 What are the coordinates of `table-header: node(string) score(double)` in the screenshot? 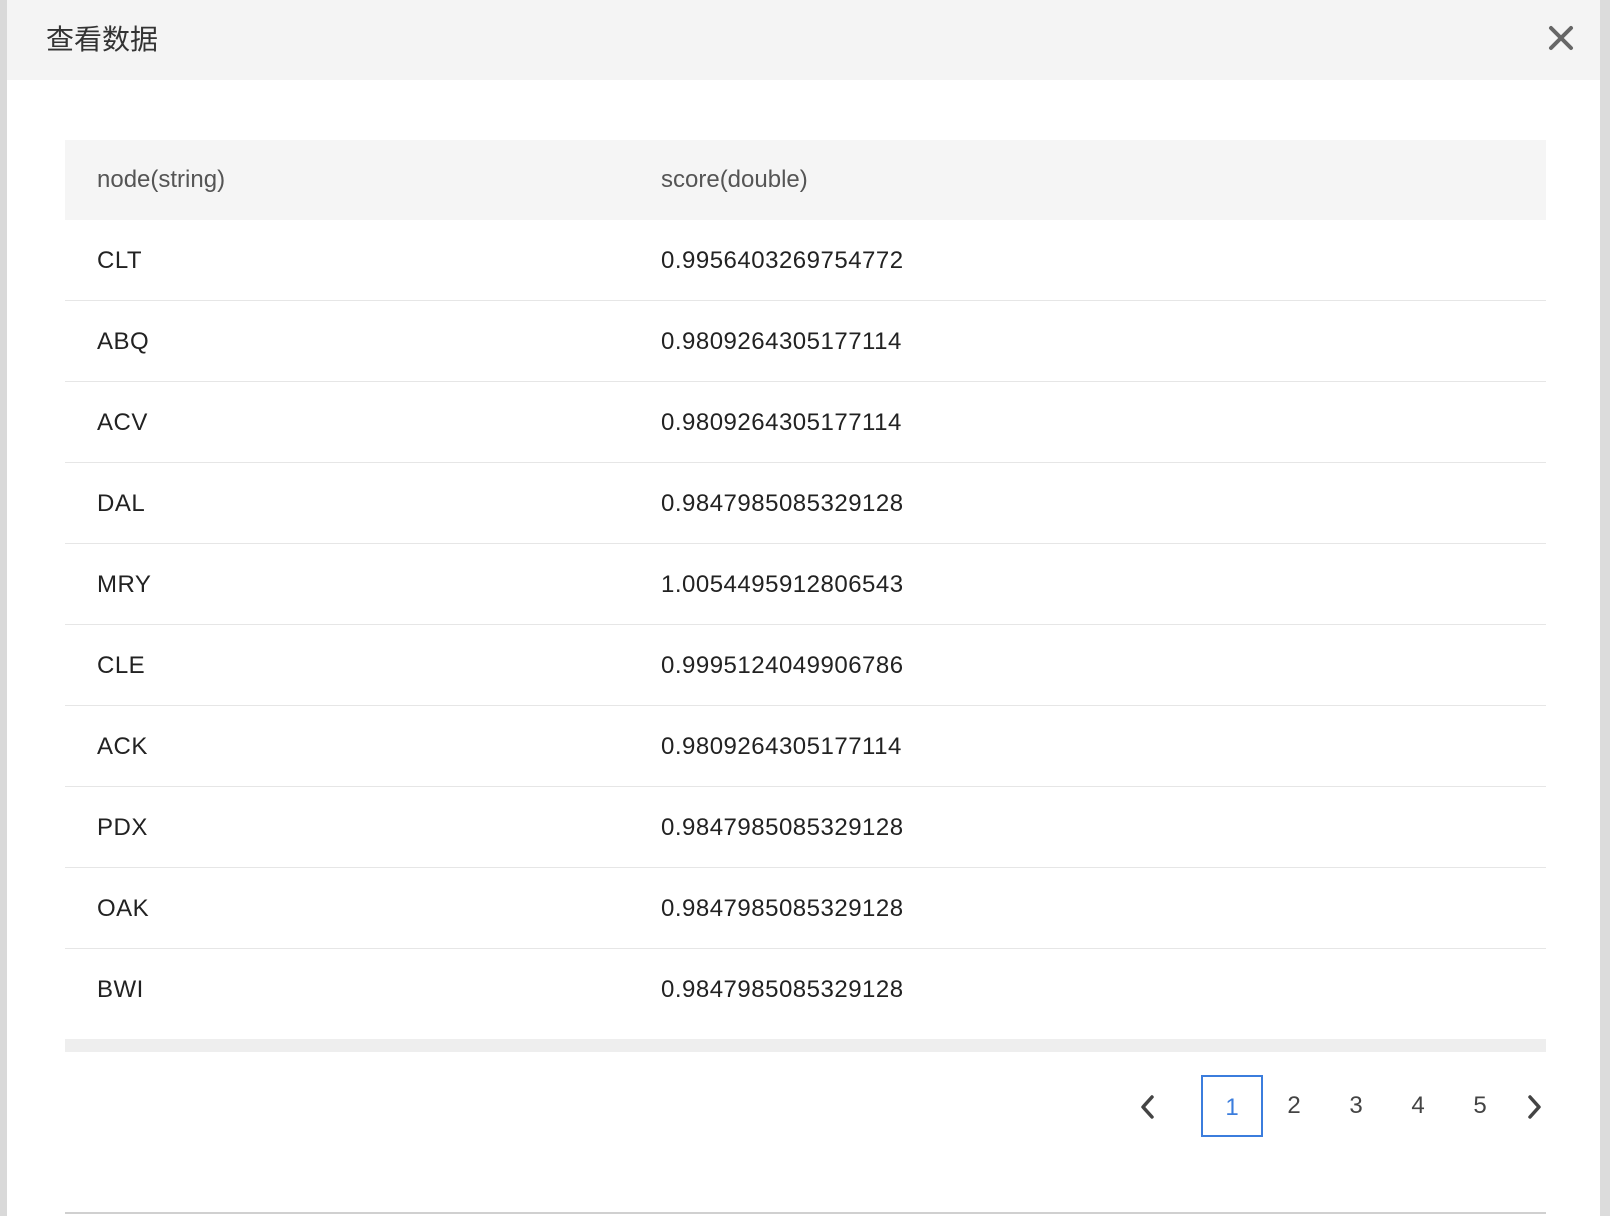 It's located at (805, 180).